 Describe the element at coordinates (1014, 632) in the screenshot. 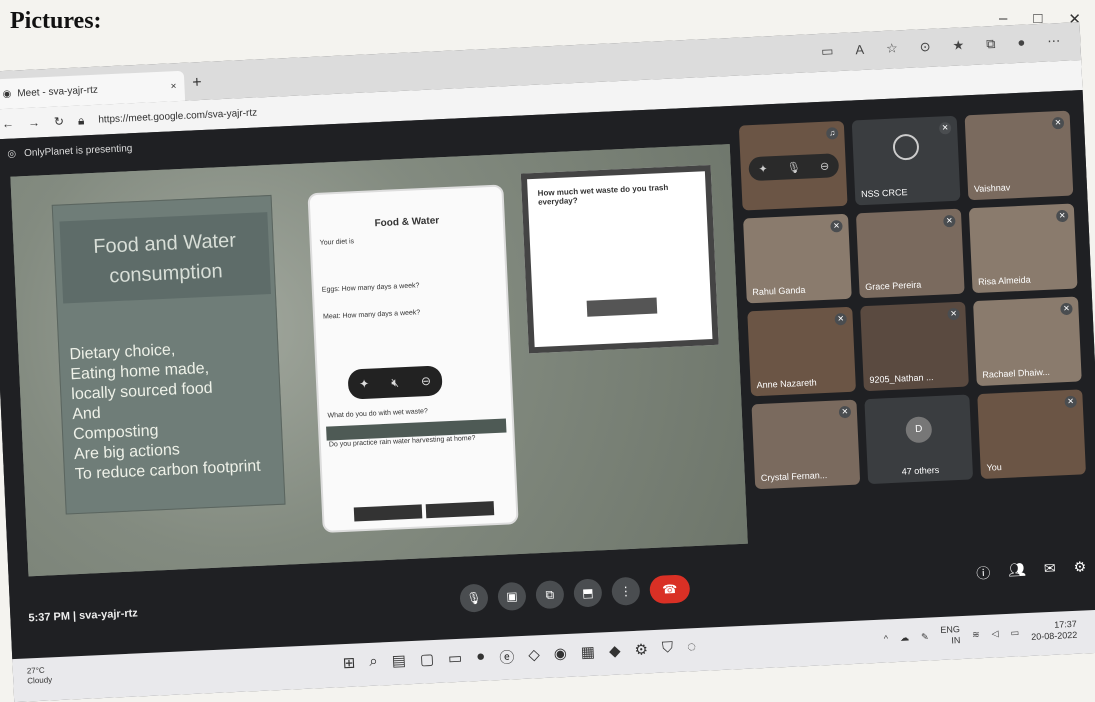

I see `battery-icon: ▭` at that location.